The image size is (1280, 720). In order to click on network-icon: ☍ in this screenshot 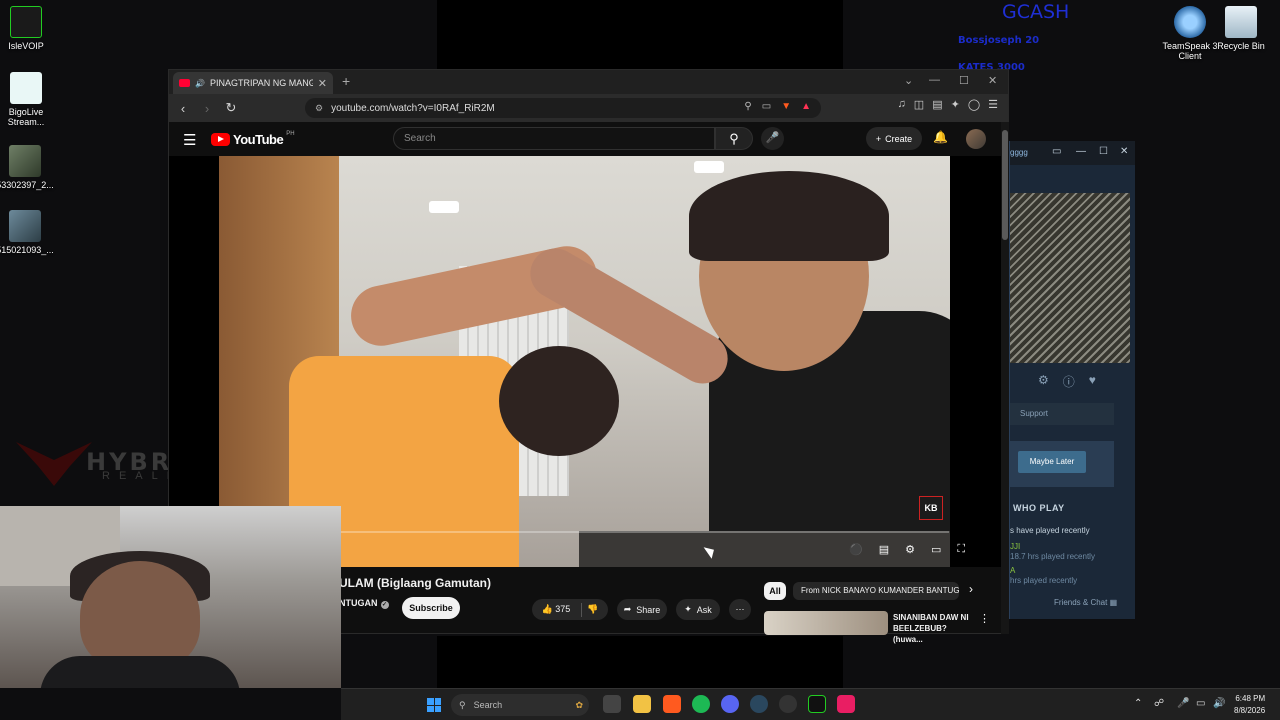, I will do `click(1159, 703)`.